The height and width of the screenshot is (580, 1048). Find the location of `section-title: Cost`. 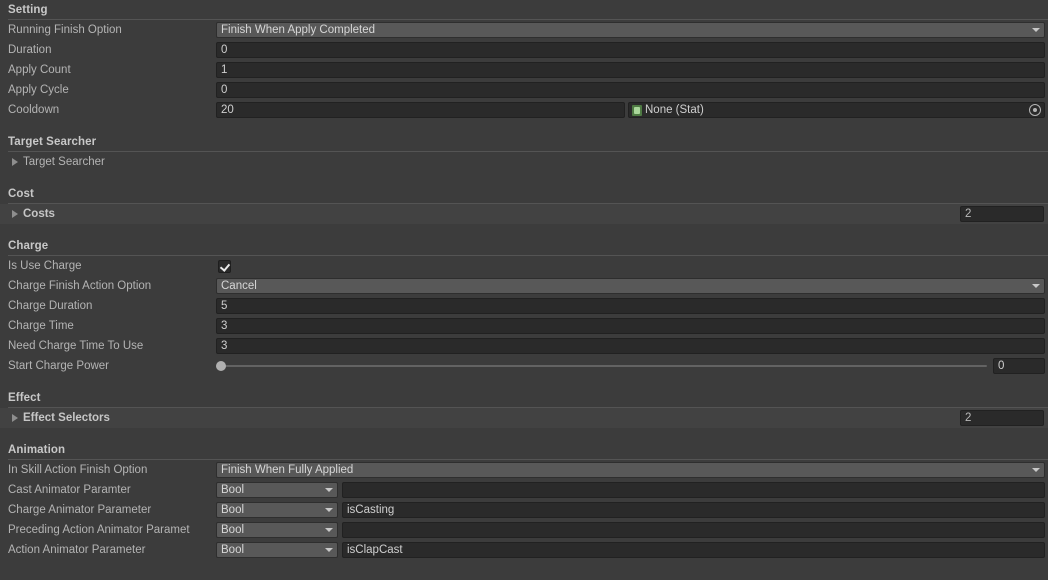

section-title: Cost is located at coordinates (21, 194).